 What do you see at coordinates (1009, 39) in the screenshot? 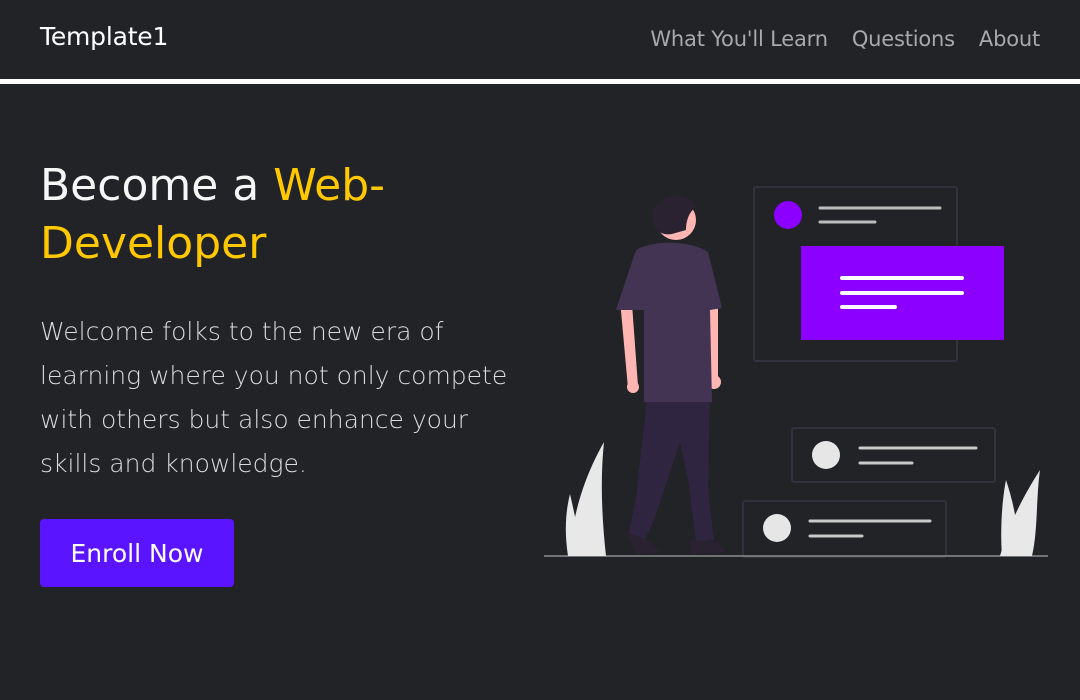
I see `nav-link-about: About` at bounding box center [1009, 39].